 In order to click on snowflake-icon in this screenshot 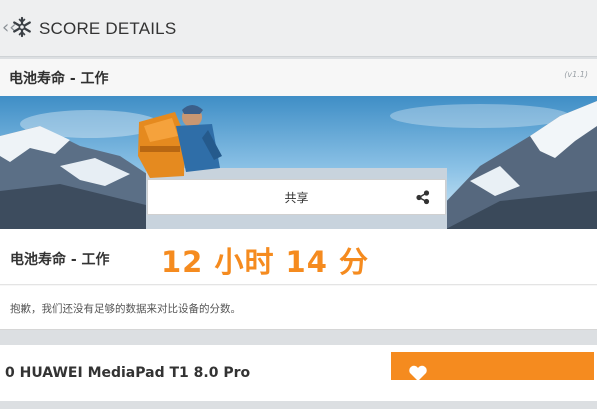, I will do `click(22, 27)`.